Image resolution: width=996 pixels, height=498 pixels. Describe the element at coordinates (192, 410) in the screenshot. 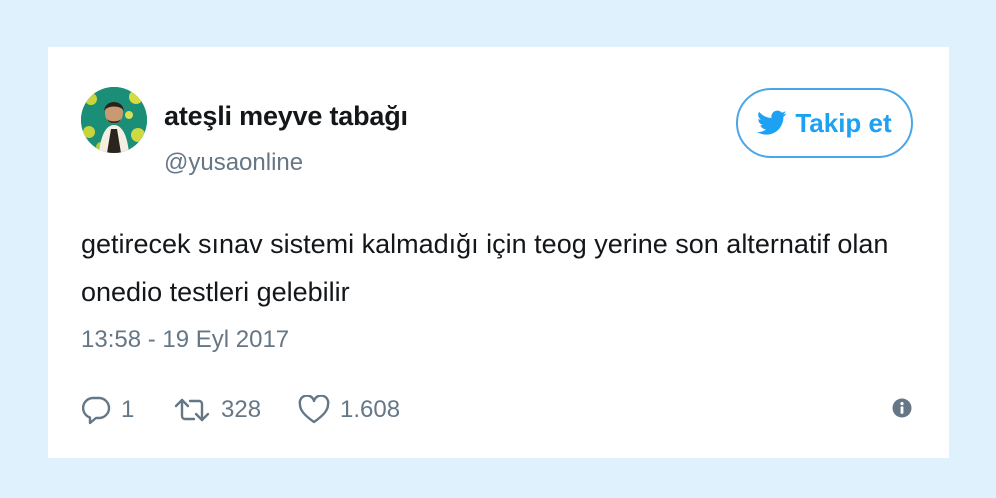

I see `retweet-icon` at that location.